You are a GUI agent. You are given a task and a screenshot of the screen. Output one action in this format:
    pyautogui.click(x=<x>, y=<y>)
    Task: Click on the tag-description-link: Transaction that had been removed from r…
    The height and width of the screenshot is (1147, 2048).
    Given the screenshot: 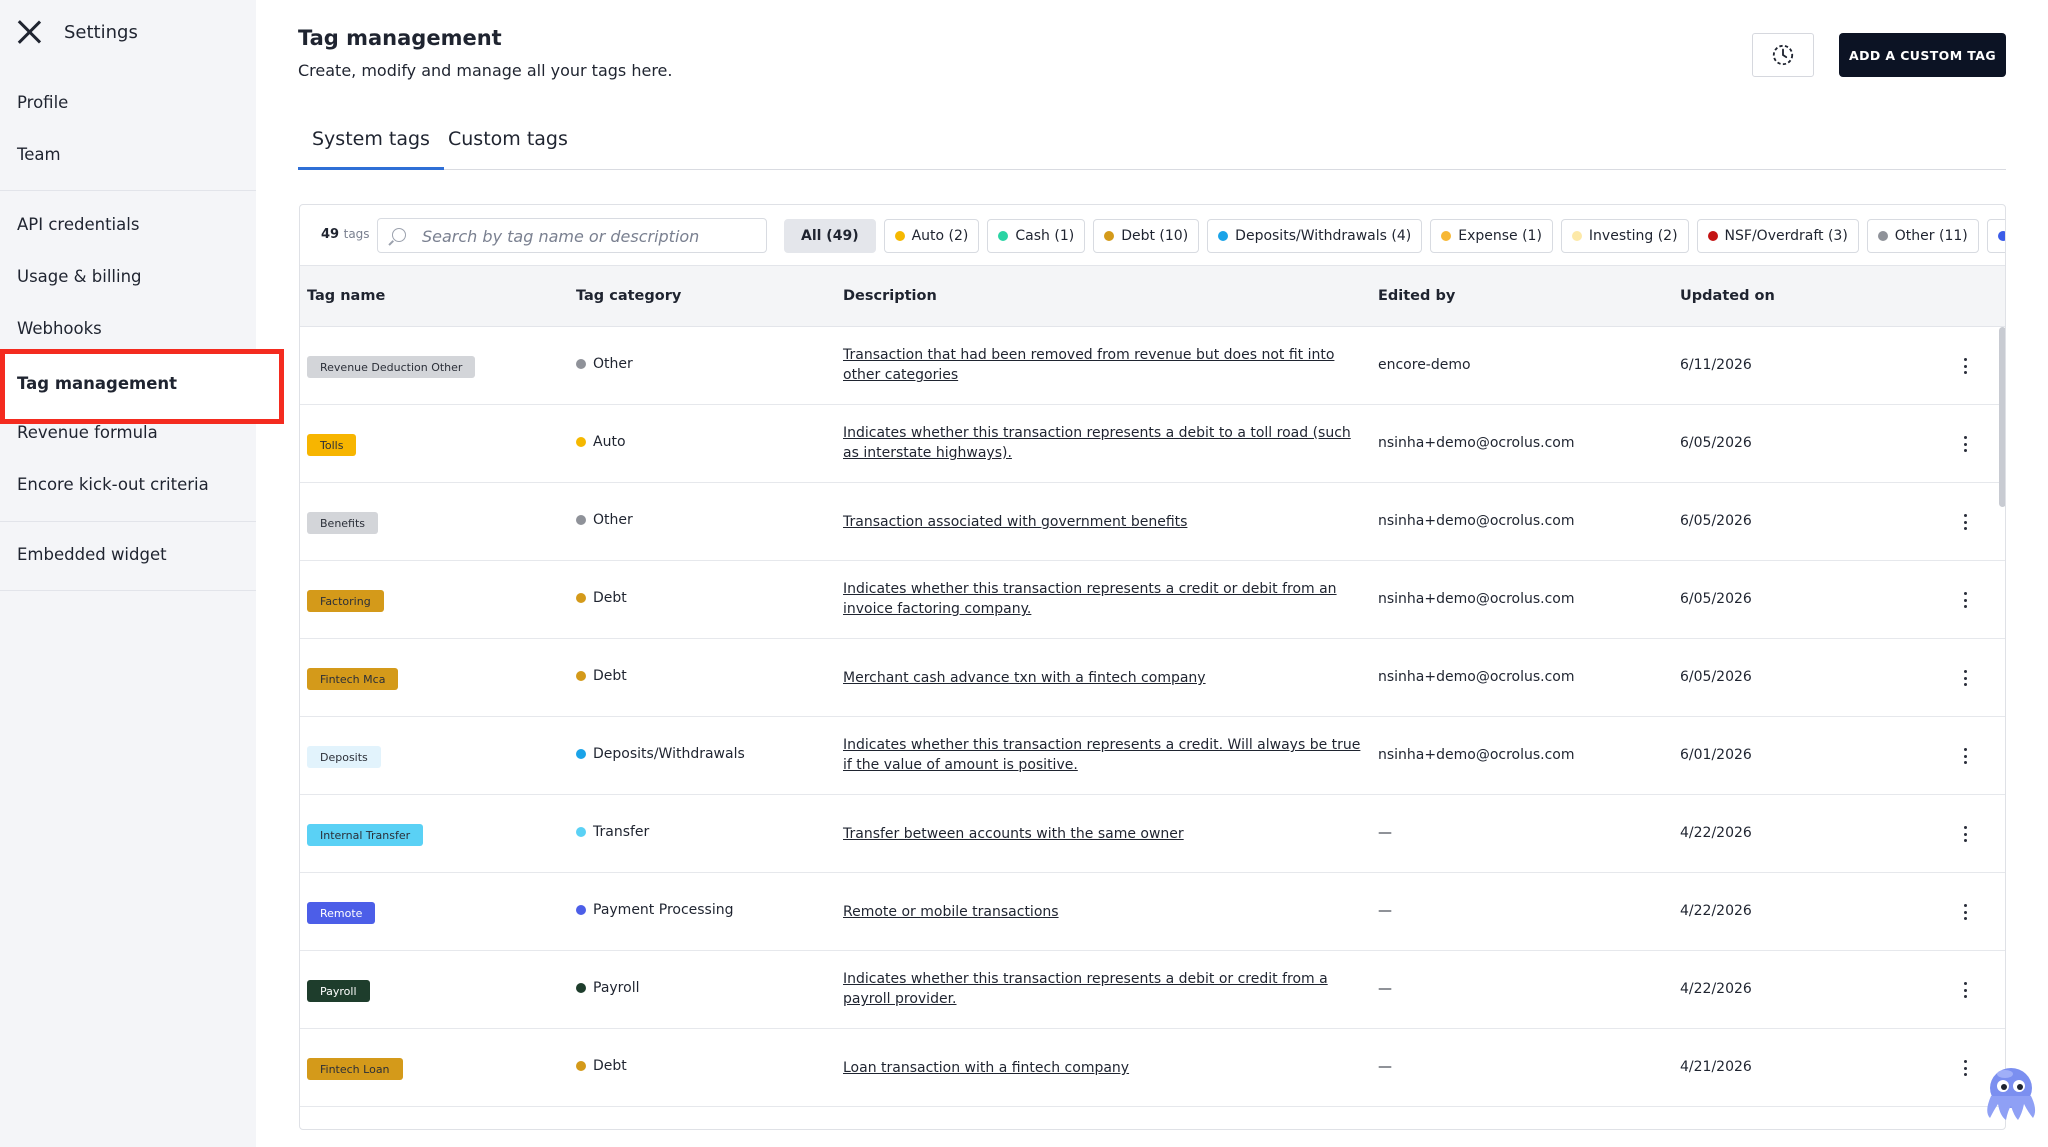 What is the action you would take?
    pyautogui.click(x=1103, y=365)
    